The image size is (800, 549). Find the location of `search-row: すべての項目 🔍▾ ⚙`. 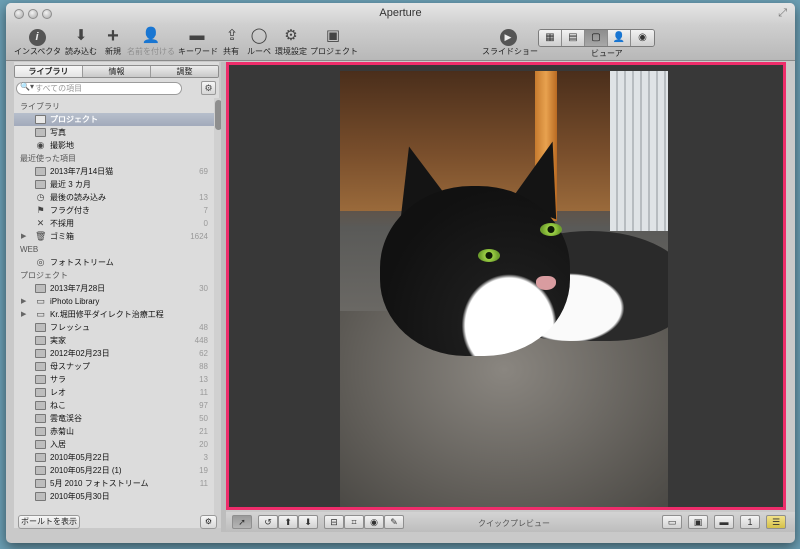

search-row: すべての項目 🔍▾ ⚙ is located at coordinates (116, 88).